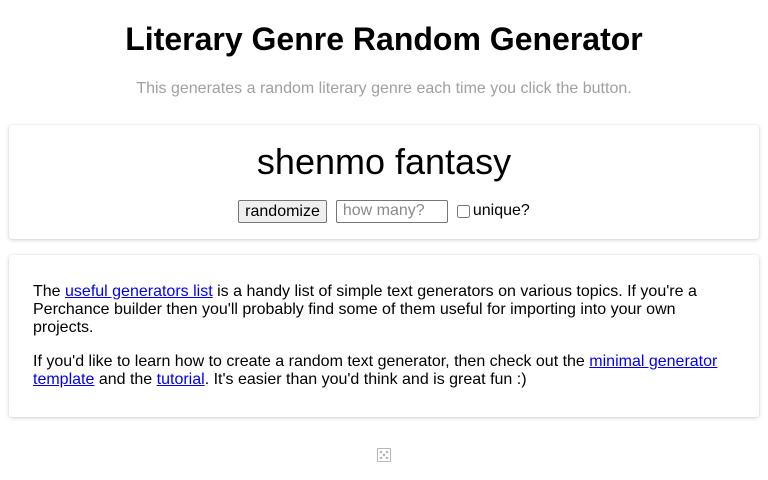 The image size is (768, 480). Describe the element at coordinates (391, 211) in the screenshot. I see `how-many-input` at that location.